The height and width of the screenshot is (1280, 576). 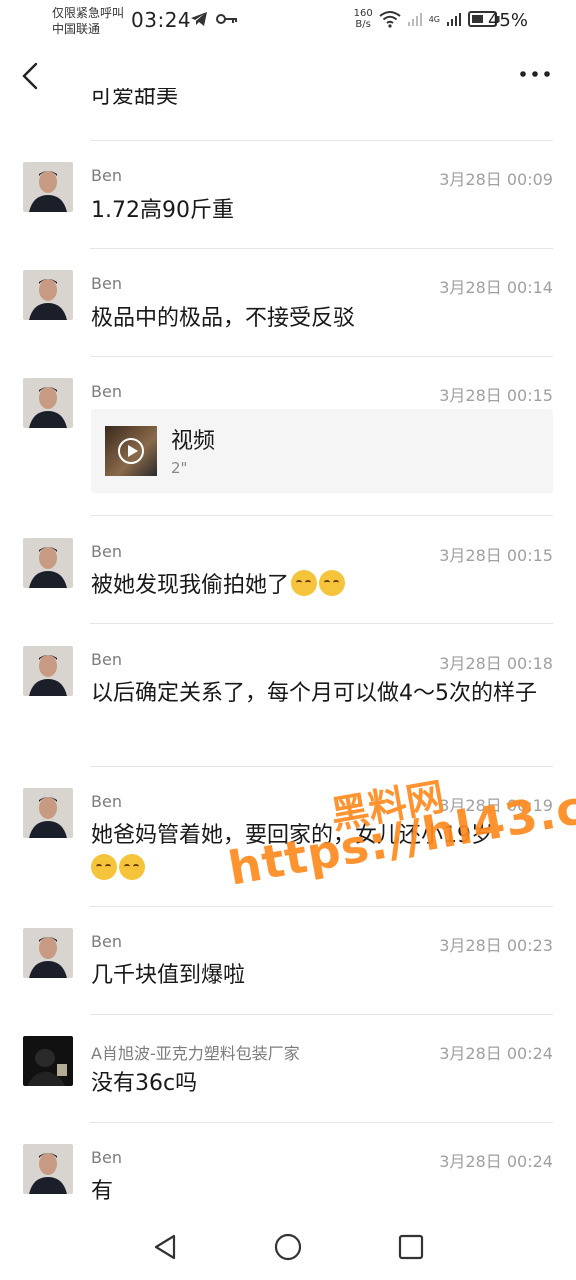 I want to click on message-text: 1.72高90斤重, so click(x=162, y=210).